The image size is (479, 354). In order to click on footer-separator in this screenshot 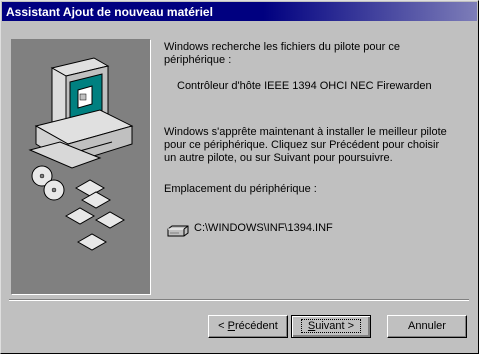, I will do `click(239, 300)`.